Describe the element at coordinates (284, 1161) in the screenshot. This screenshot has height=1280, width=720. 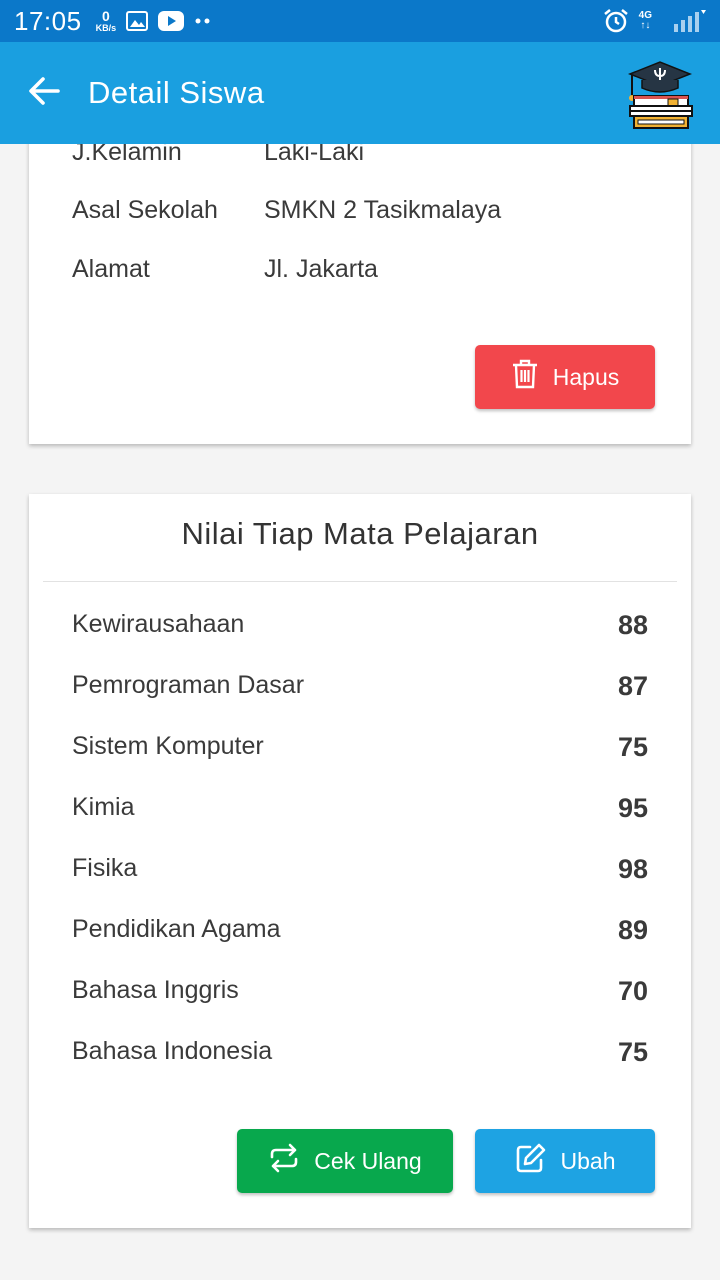
I see `repeat-icon` at that location.